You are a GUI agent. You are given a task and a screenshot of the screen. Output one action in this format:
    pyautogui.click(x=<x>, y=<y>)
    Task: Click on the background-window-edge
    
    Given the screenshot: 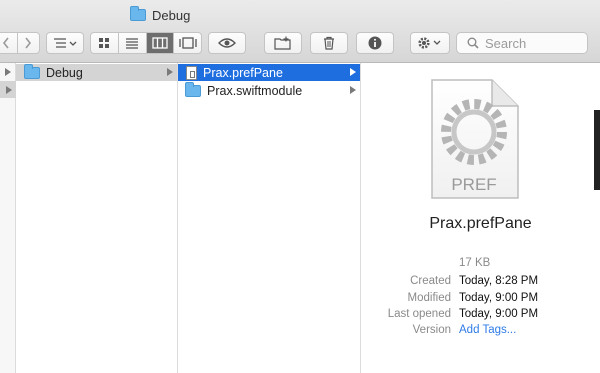 What is the action you would take?
    pyautogui.click(x=597, y=150)
    